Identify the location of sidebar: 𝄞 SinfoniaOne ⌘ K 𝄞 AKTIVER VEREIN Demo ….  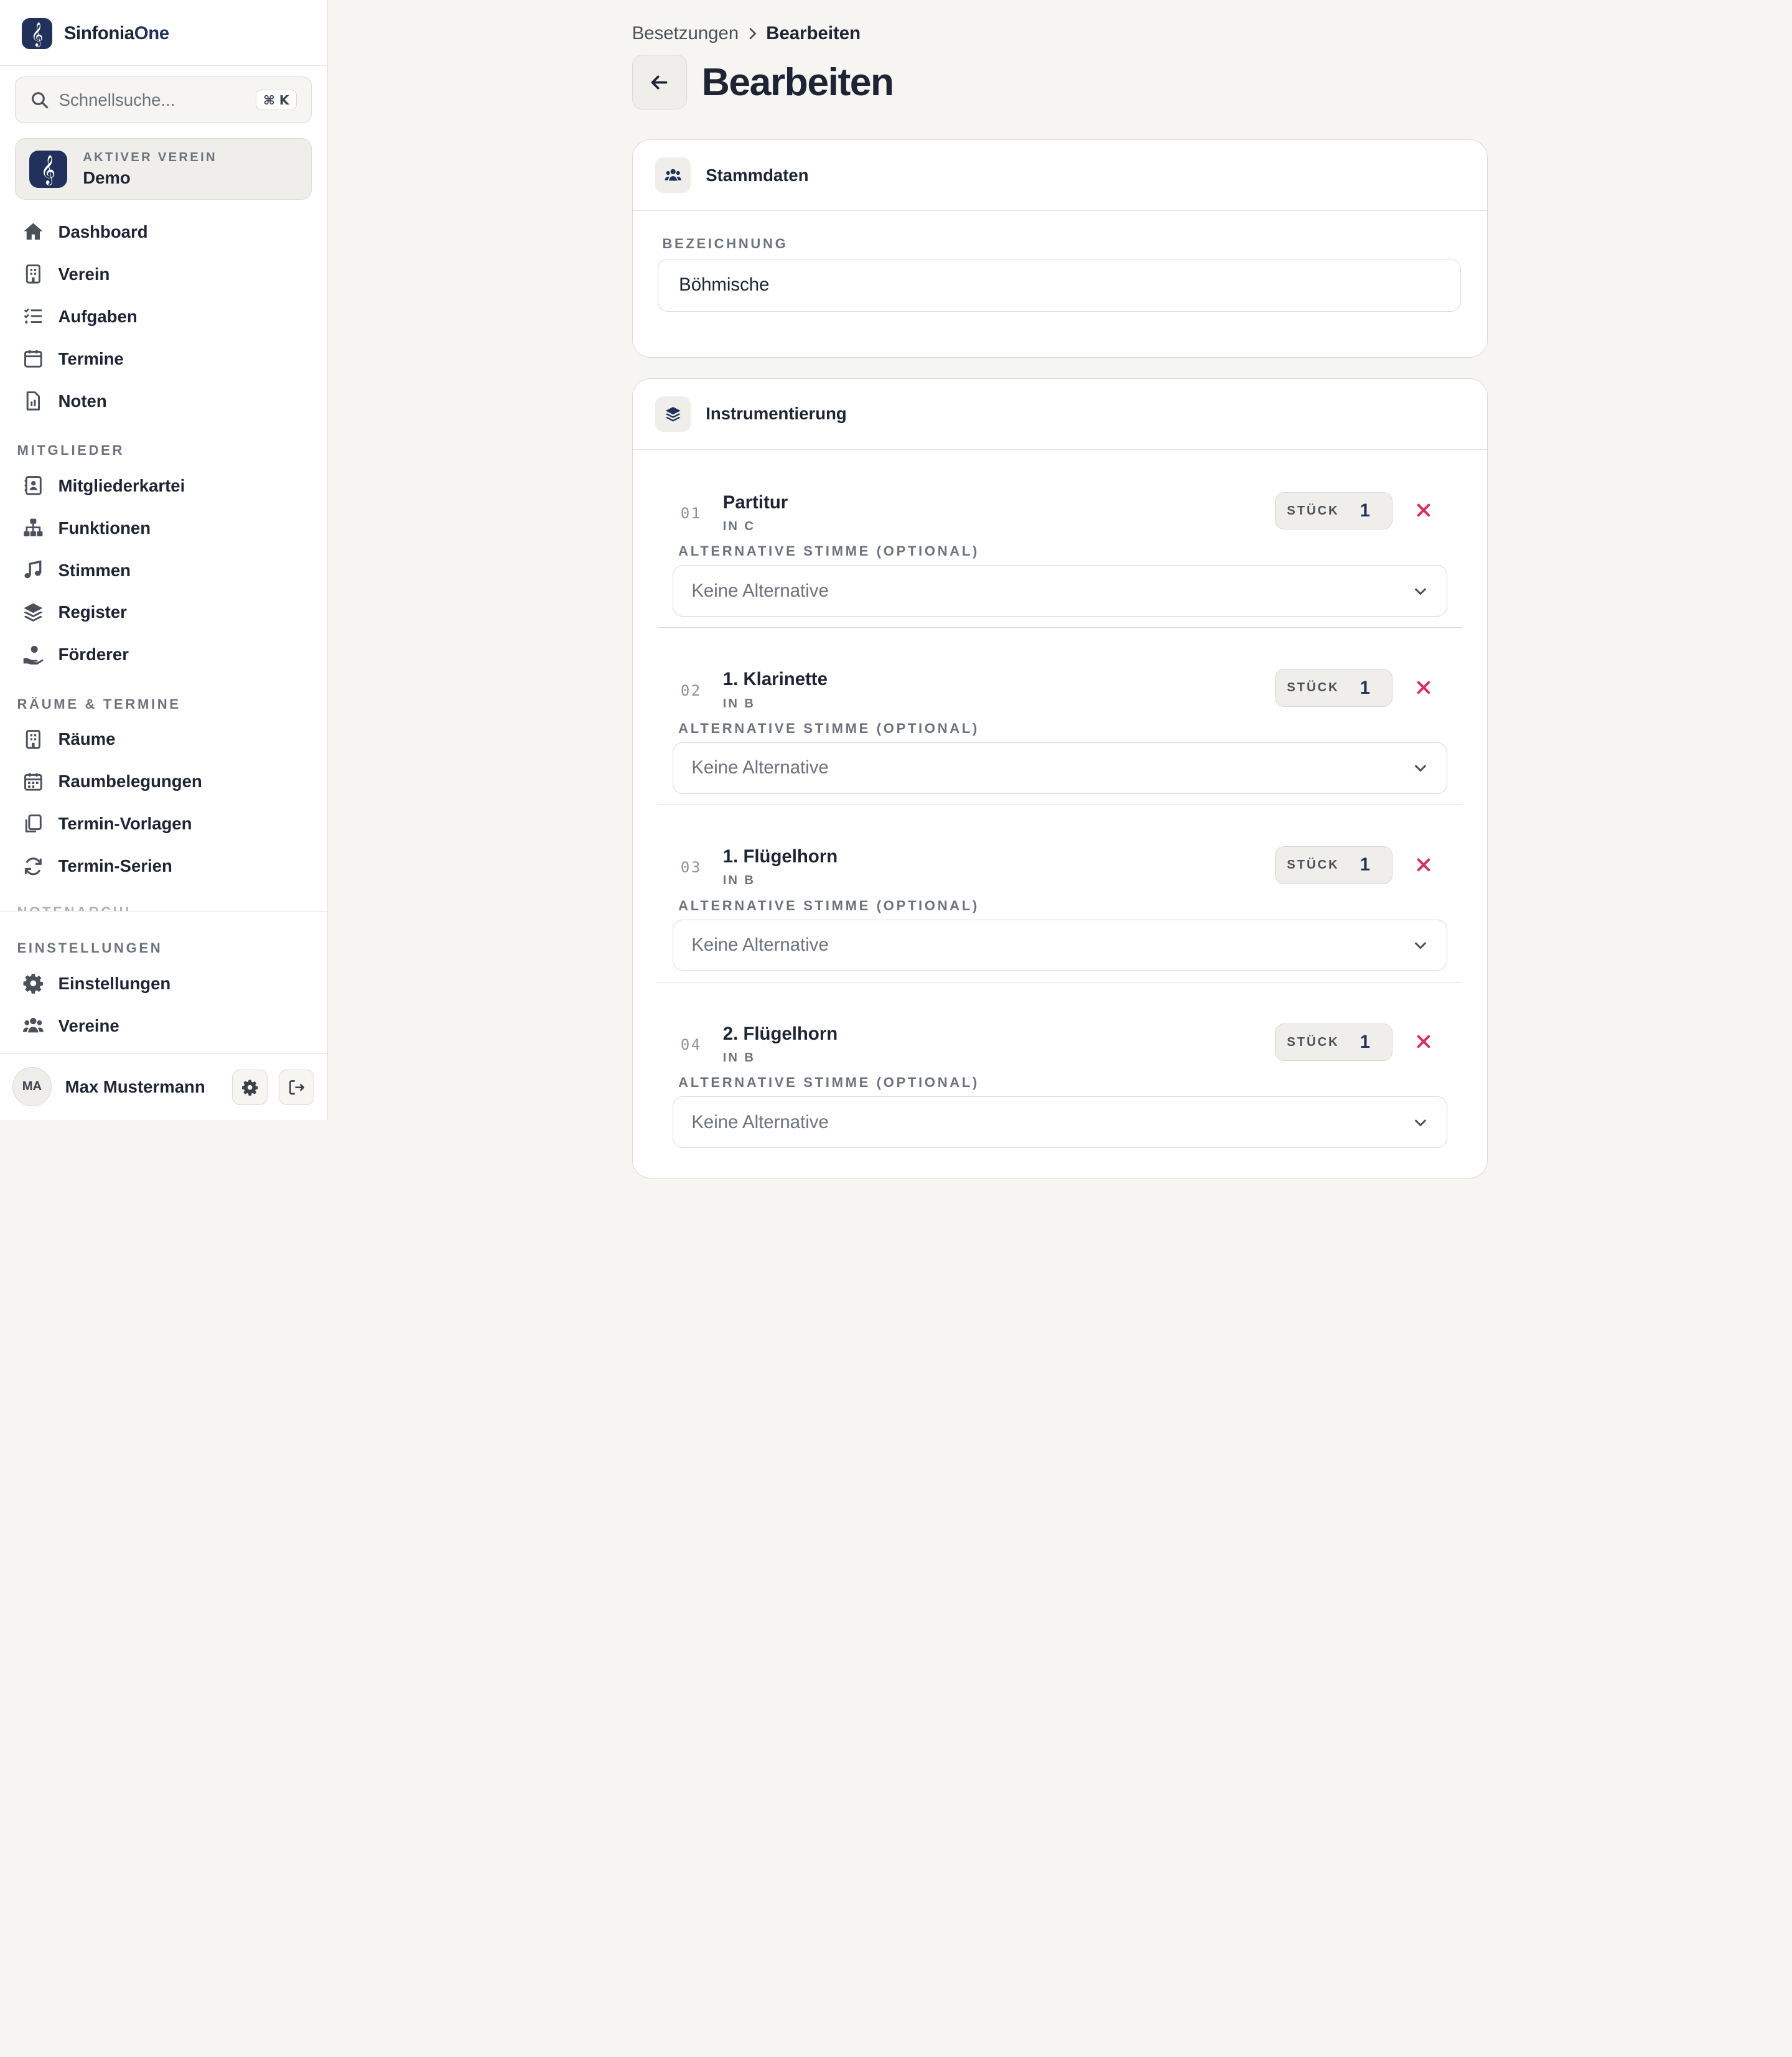
(164, 560).